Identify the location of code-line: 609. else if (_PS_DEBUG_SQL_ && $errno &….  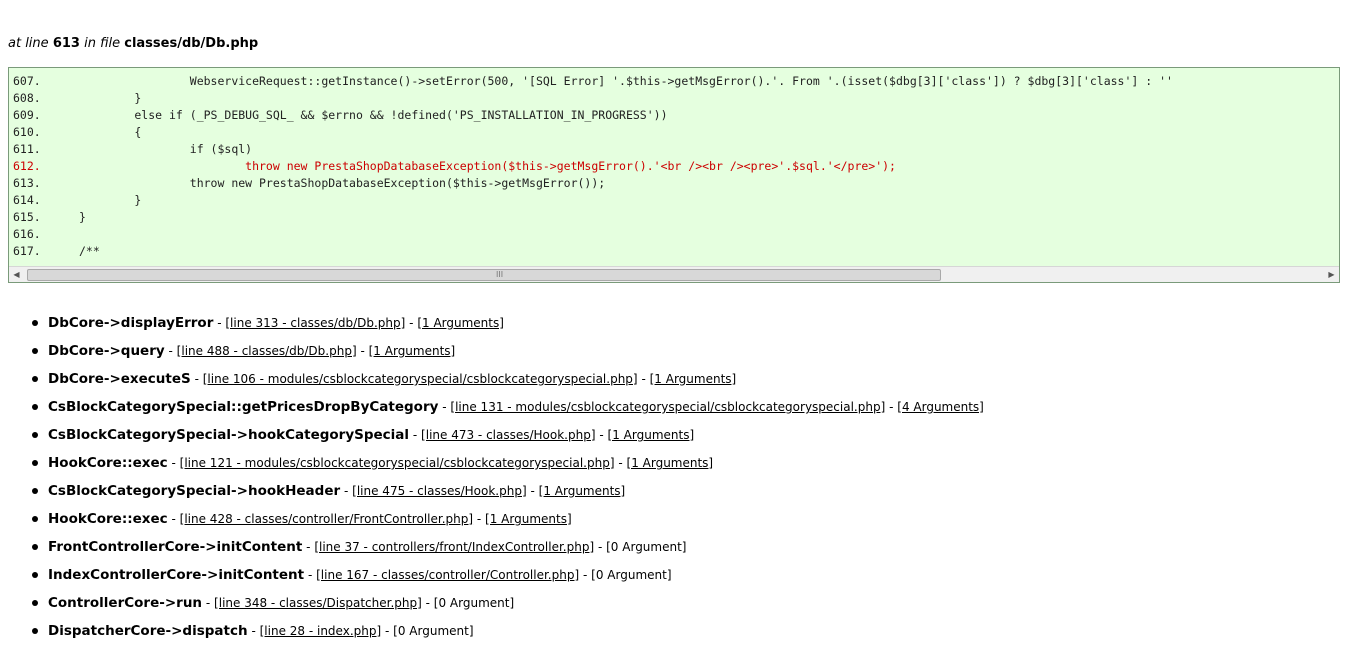
(593, 115).